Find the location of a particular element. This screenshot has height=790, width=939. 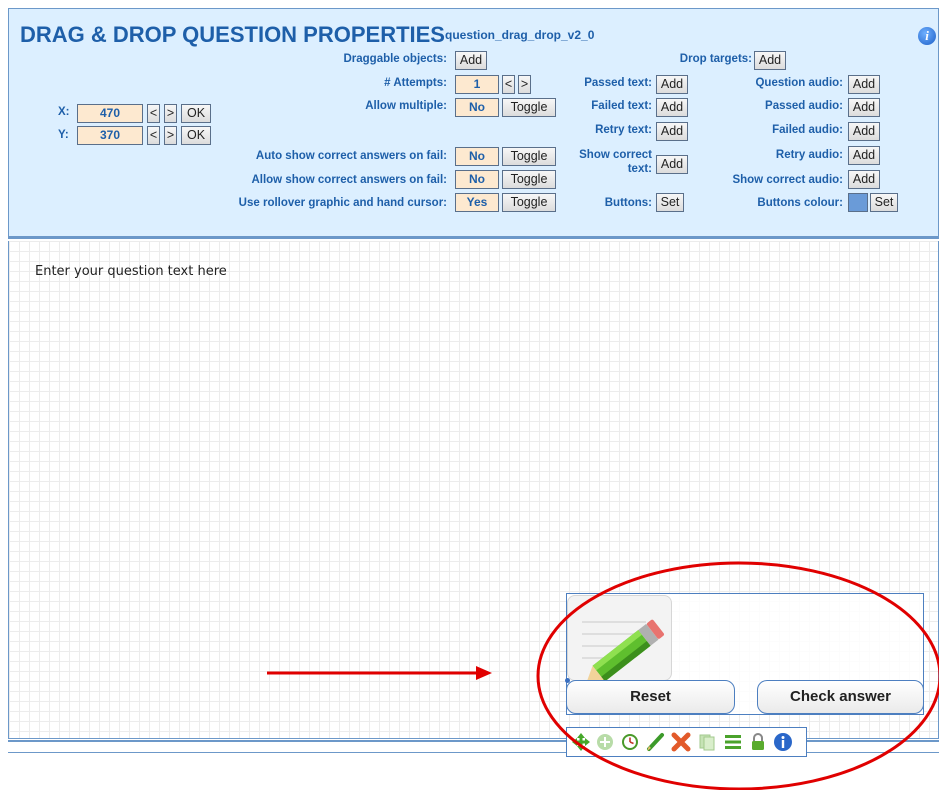

annotation-ellipse is located at coordinates (737, 675).